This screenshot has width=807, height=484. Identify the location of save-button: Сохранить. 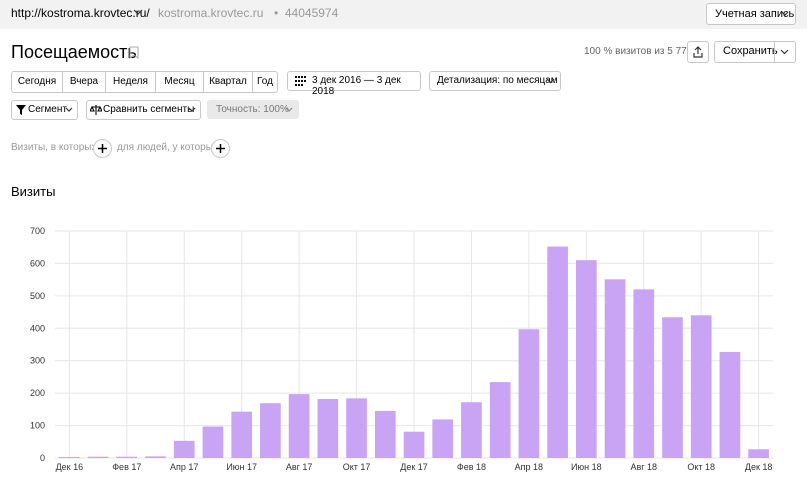
(750, 51).